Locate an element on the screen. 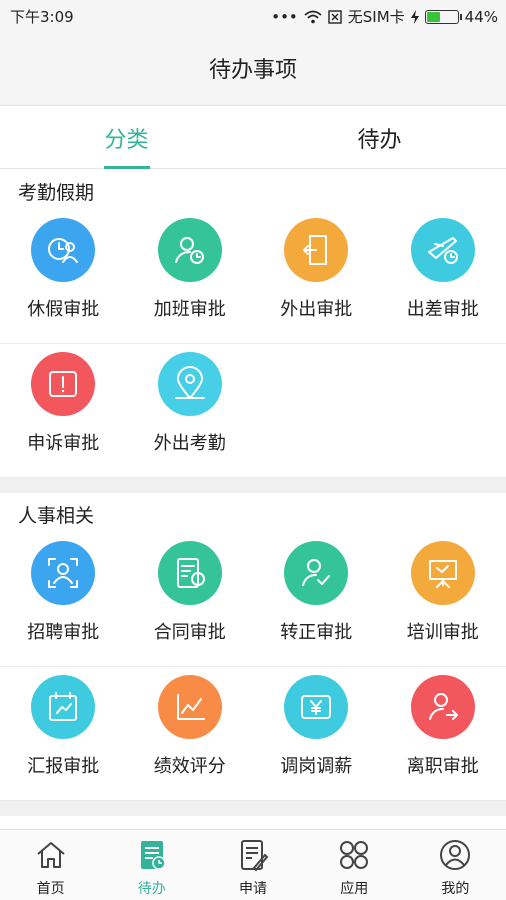 This screenshot has height=900, width=506. approval-item-label: 休假审批 is located at coordinates (63, 309).